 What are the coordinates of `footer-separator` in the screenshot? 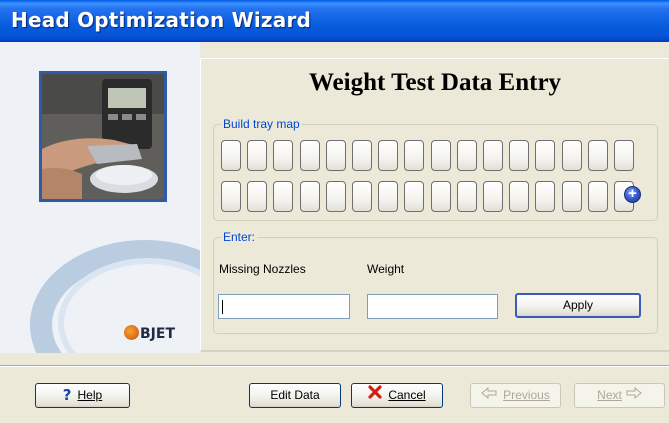 It's located at (334, 366).